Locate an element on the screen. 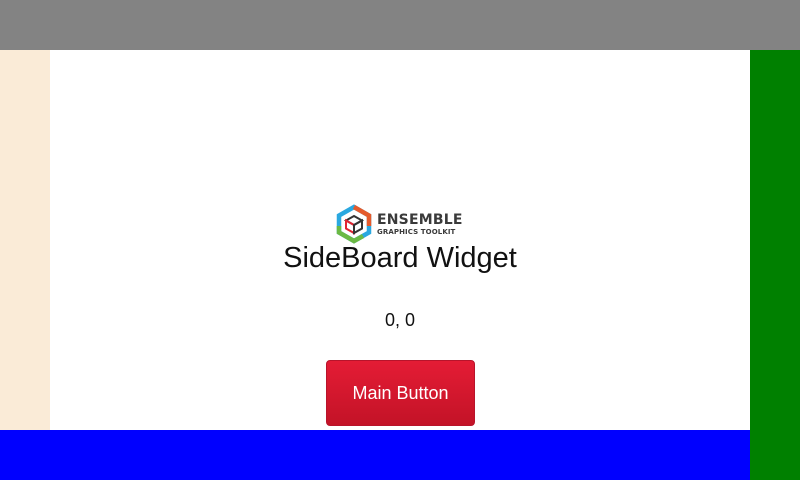 The image size is (800, 480). left-sideboard-panel is located at coordinates (25, 240).